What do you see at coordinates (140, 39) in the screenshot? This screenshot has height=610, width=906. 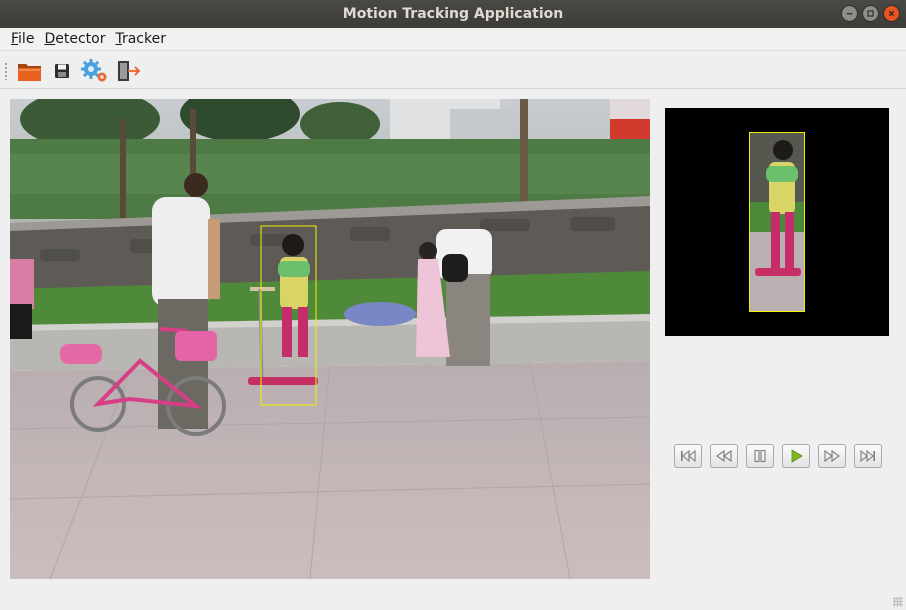 I see `menu-tracker: Tracker` at bounding box center [140, 39].